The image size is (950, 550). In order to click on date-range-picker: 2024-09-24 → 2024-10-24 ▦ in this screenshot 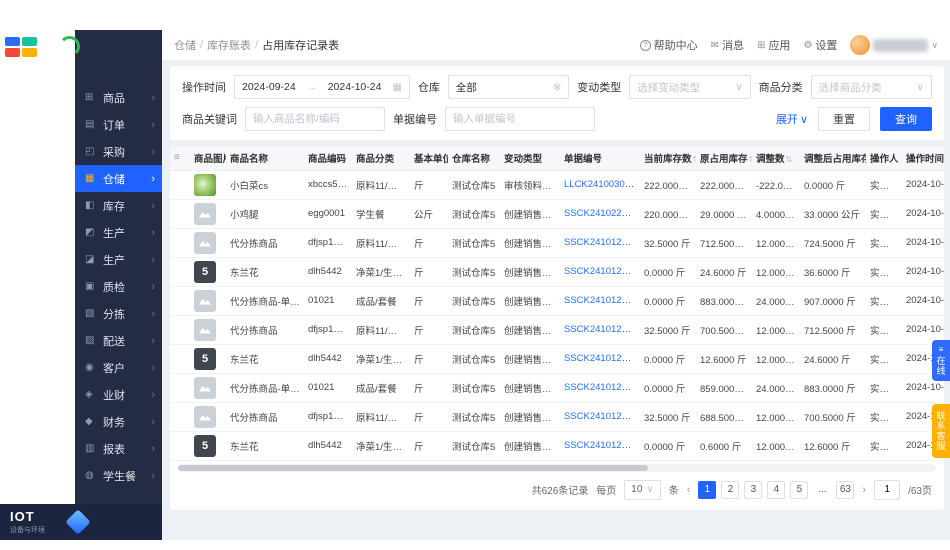, I will do `click(322, 87)`.